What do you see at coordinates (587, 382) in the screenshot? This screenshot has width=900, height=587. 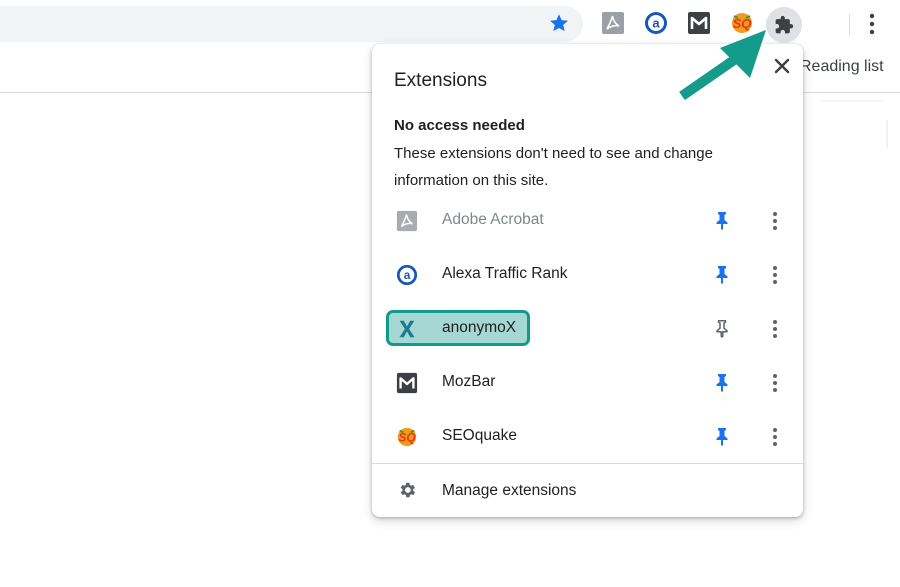 I see `extension-row-mozbar: MozBar` at bounding box center [587, 382].